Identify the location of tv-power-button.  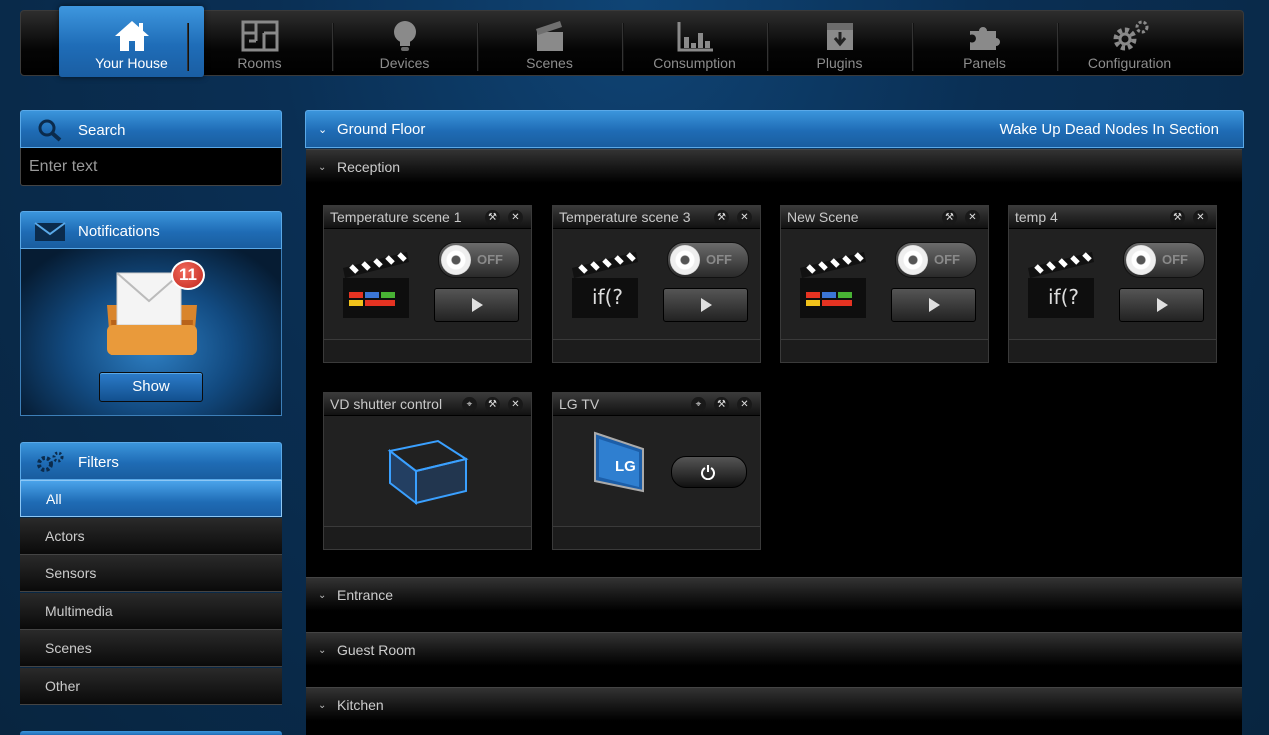
(709, 472).